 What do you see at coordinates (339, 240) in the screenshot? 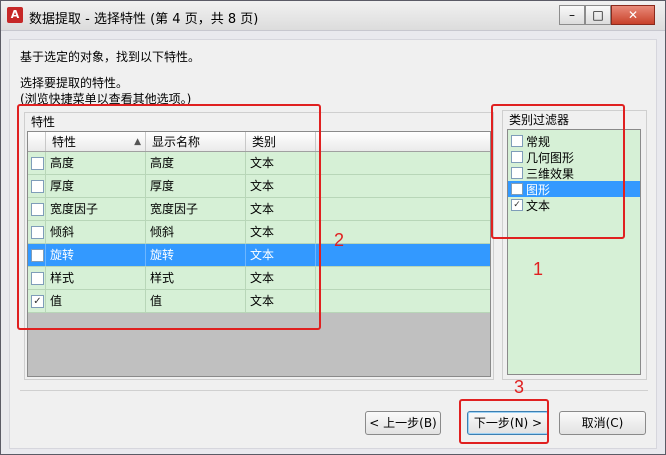
I see `annotation-number-2: 2` at bounding box center [339, 240].